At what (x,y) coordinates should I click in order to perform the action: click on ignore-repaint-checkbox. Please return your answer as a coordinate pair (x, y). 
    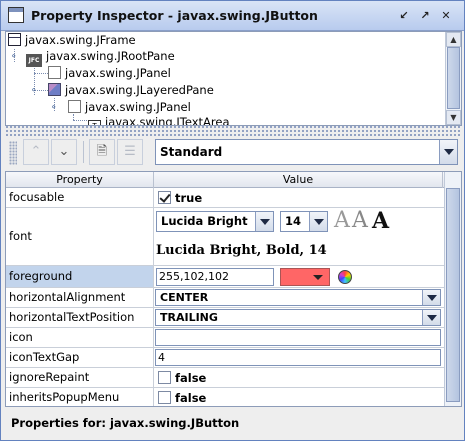
    Looking at the image, I should click on (164, 377).